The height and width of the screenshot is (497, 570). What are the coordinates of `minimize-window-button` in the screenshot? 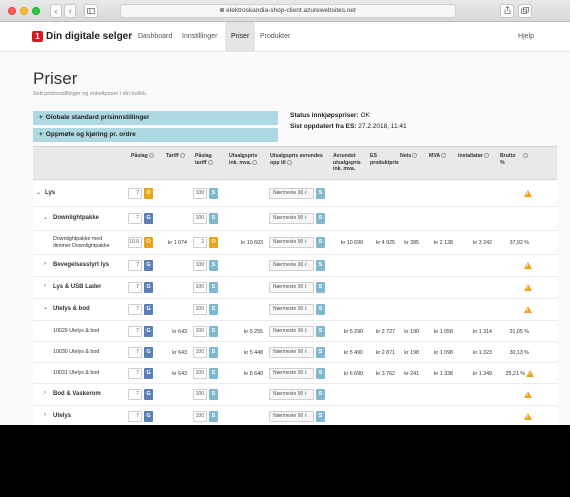 It's located at (24, 11).